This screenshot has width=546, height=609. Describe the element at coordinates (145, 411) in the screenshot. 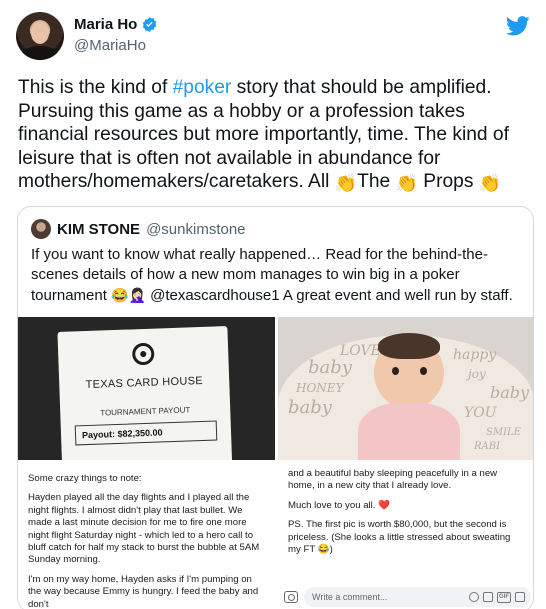

I see `ticket-subtitle: TOURNAMENT PAYOUT` at that location.